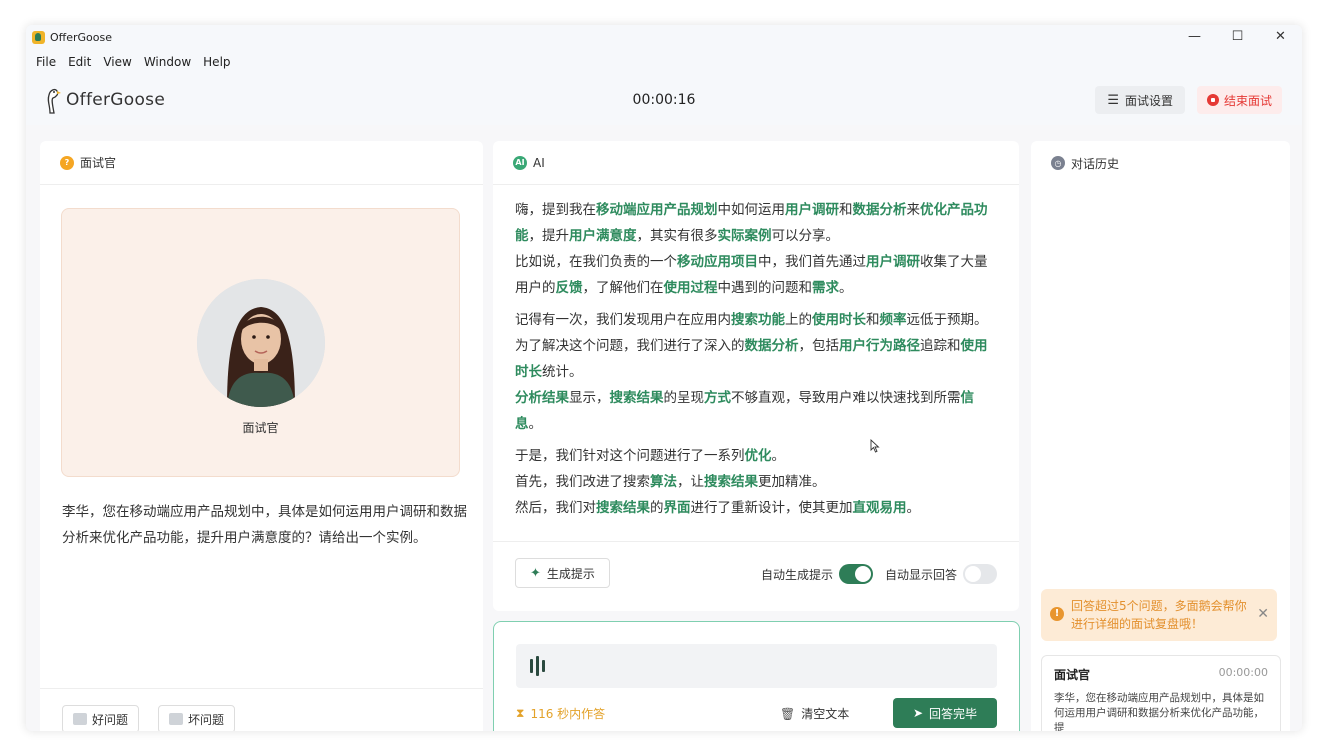  Describe the element at coordinates (1072, 675) in the screenshot. I see `history-entry-role: 面试官` at that location.